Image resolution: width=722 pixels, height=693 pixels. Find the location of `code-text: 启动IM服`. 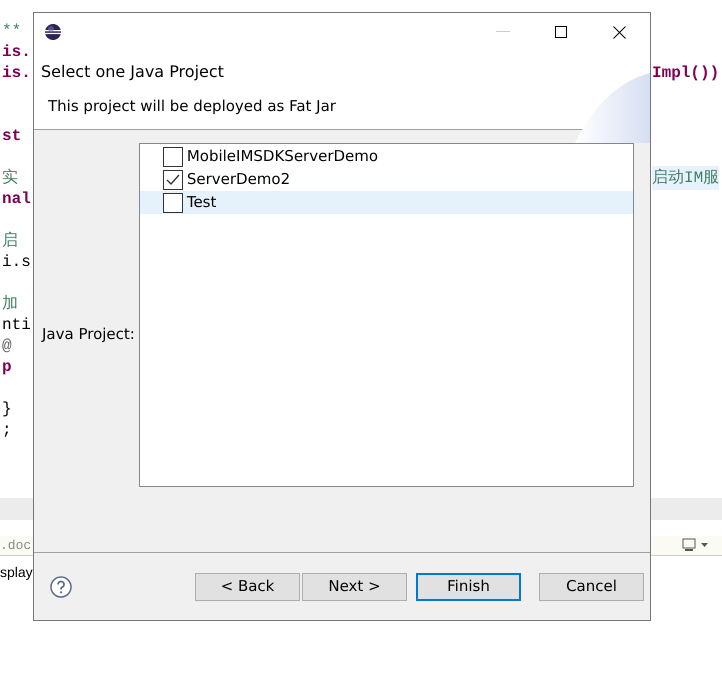

code-text: 启动IM服 is located at coordinates (686, 178).